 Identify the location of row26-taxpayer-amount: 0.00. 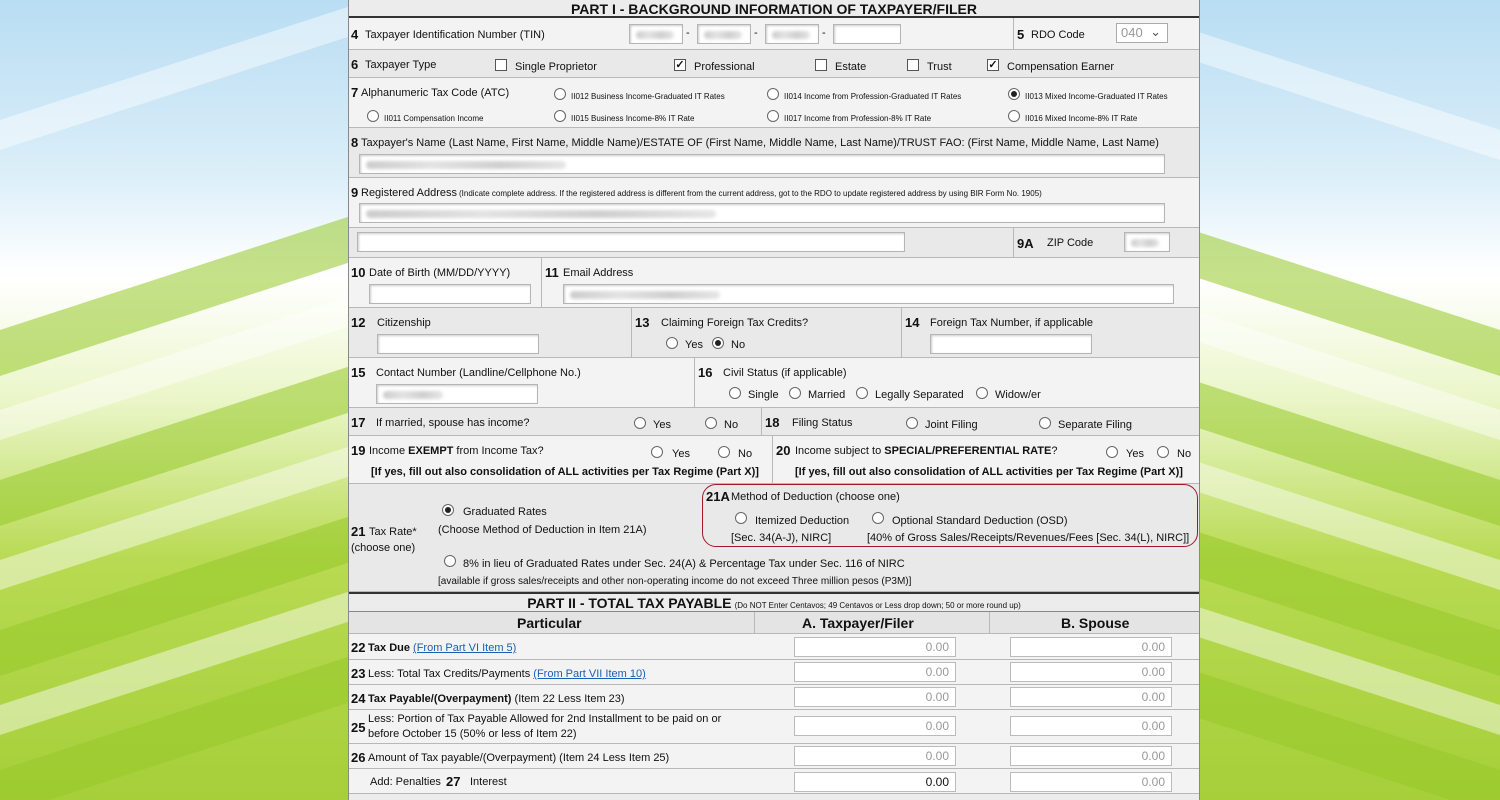
(875, 756).